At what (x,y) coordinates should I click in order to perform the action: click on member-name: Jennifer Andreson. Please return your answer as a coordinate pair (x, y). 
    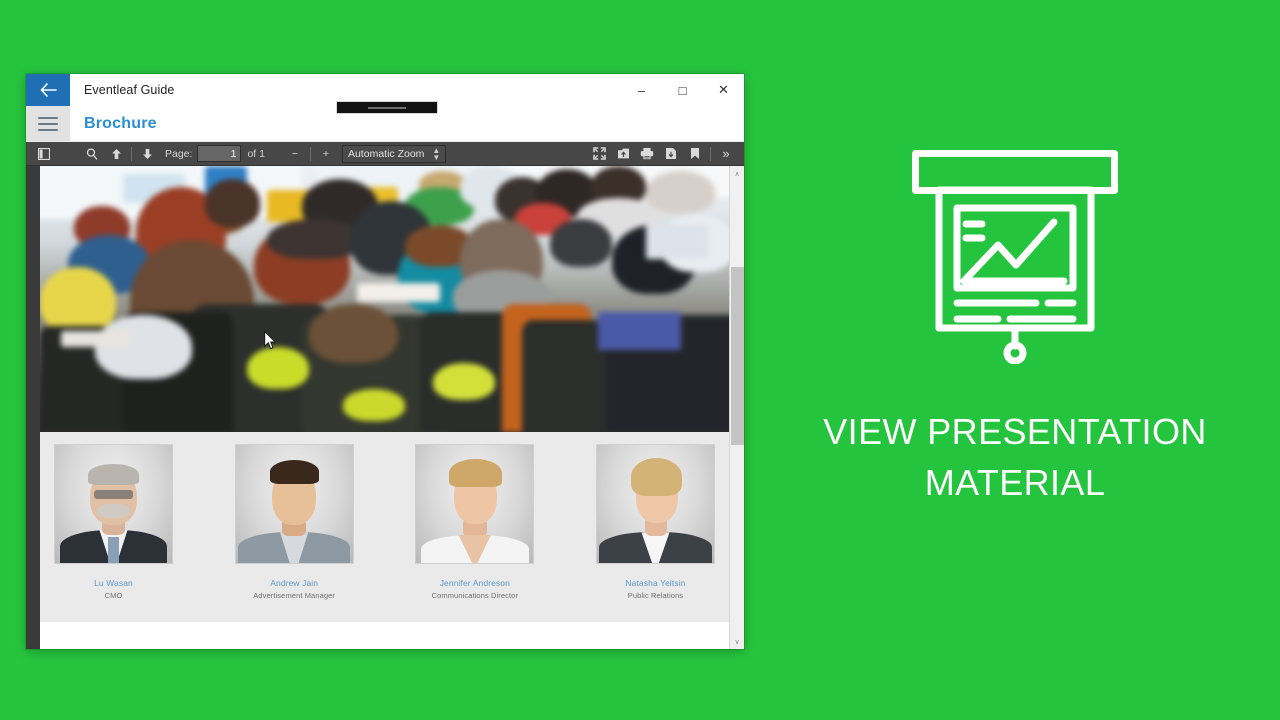
    Looking at the image, I should click on (474, 583).